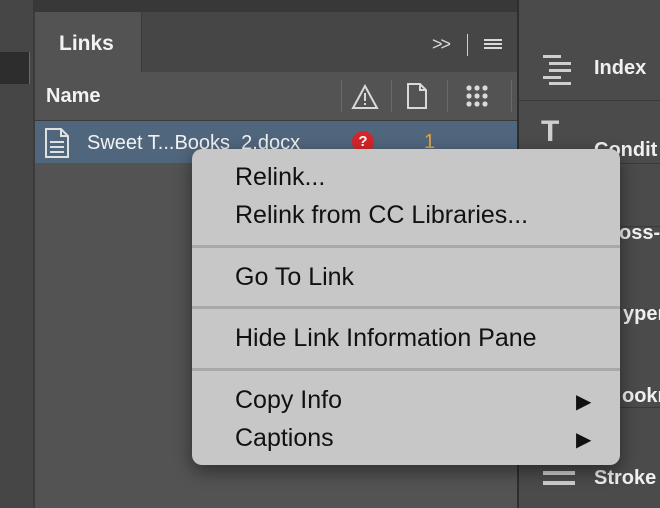  What do you see at coordinates (386, 338) in the screenshot?
I see `menu-item-hide-link-information-pane: Hide Link Information Pane` at bounding box center [386, 338].